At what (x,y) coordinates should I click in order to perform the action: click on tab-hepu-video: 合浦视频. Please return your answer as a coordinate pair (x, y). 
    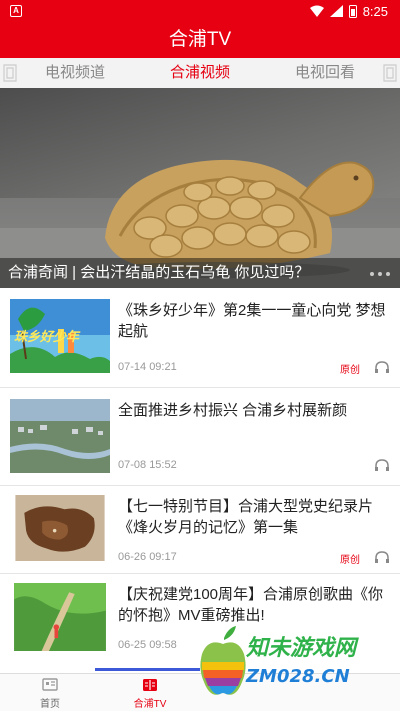
    Looking at the image, I should click on (200, 73).